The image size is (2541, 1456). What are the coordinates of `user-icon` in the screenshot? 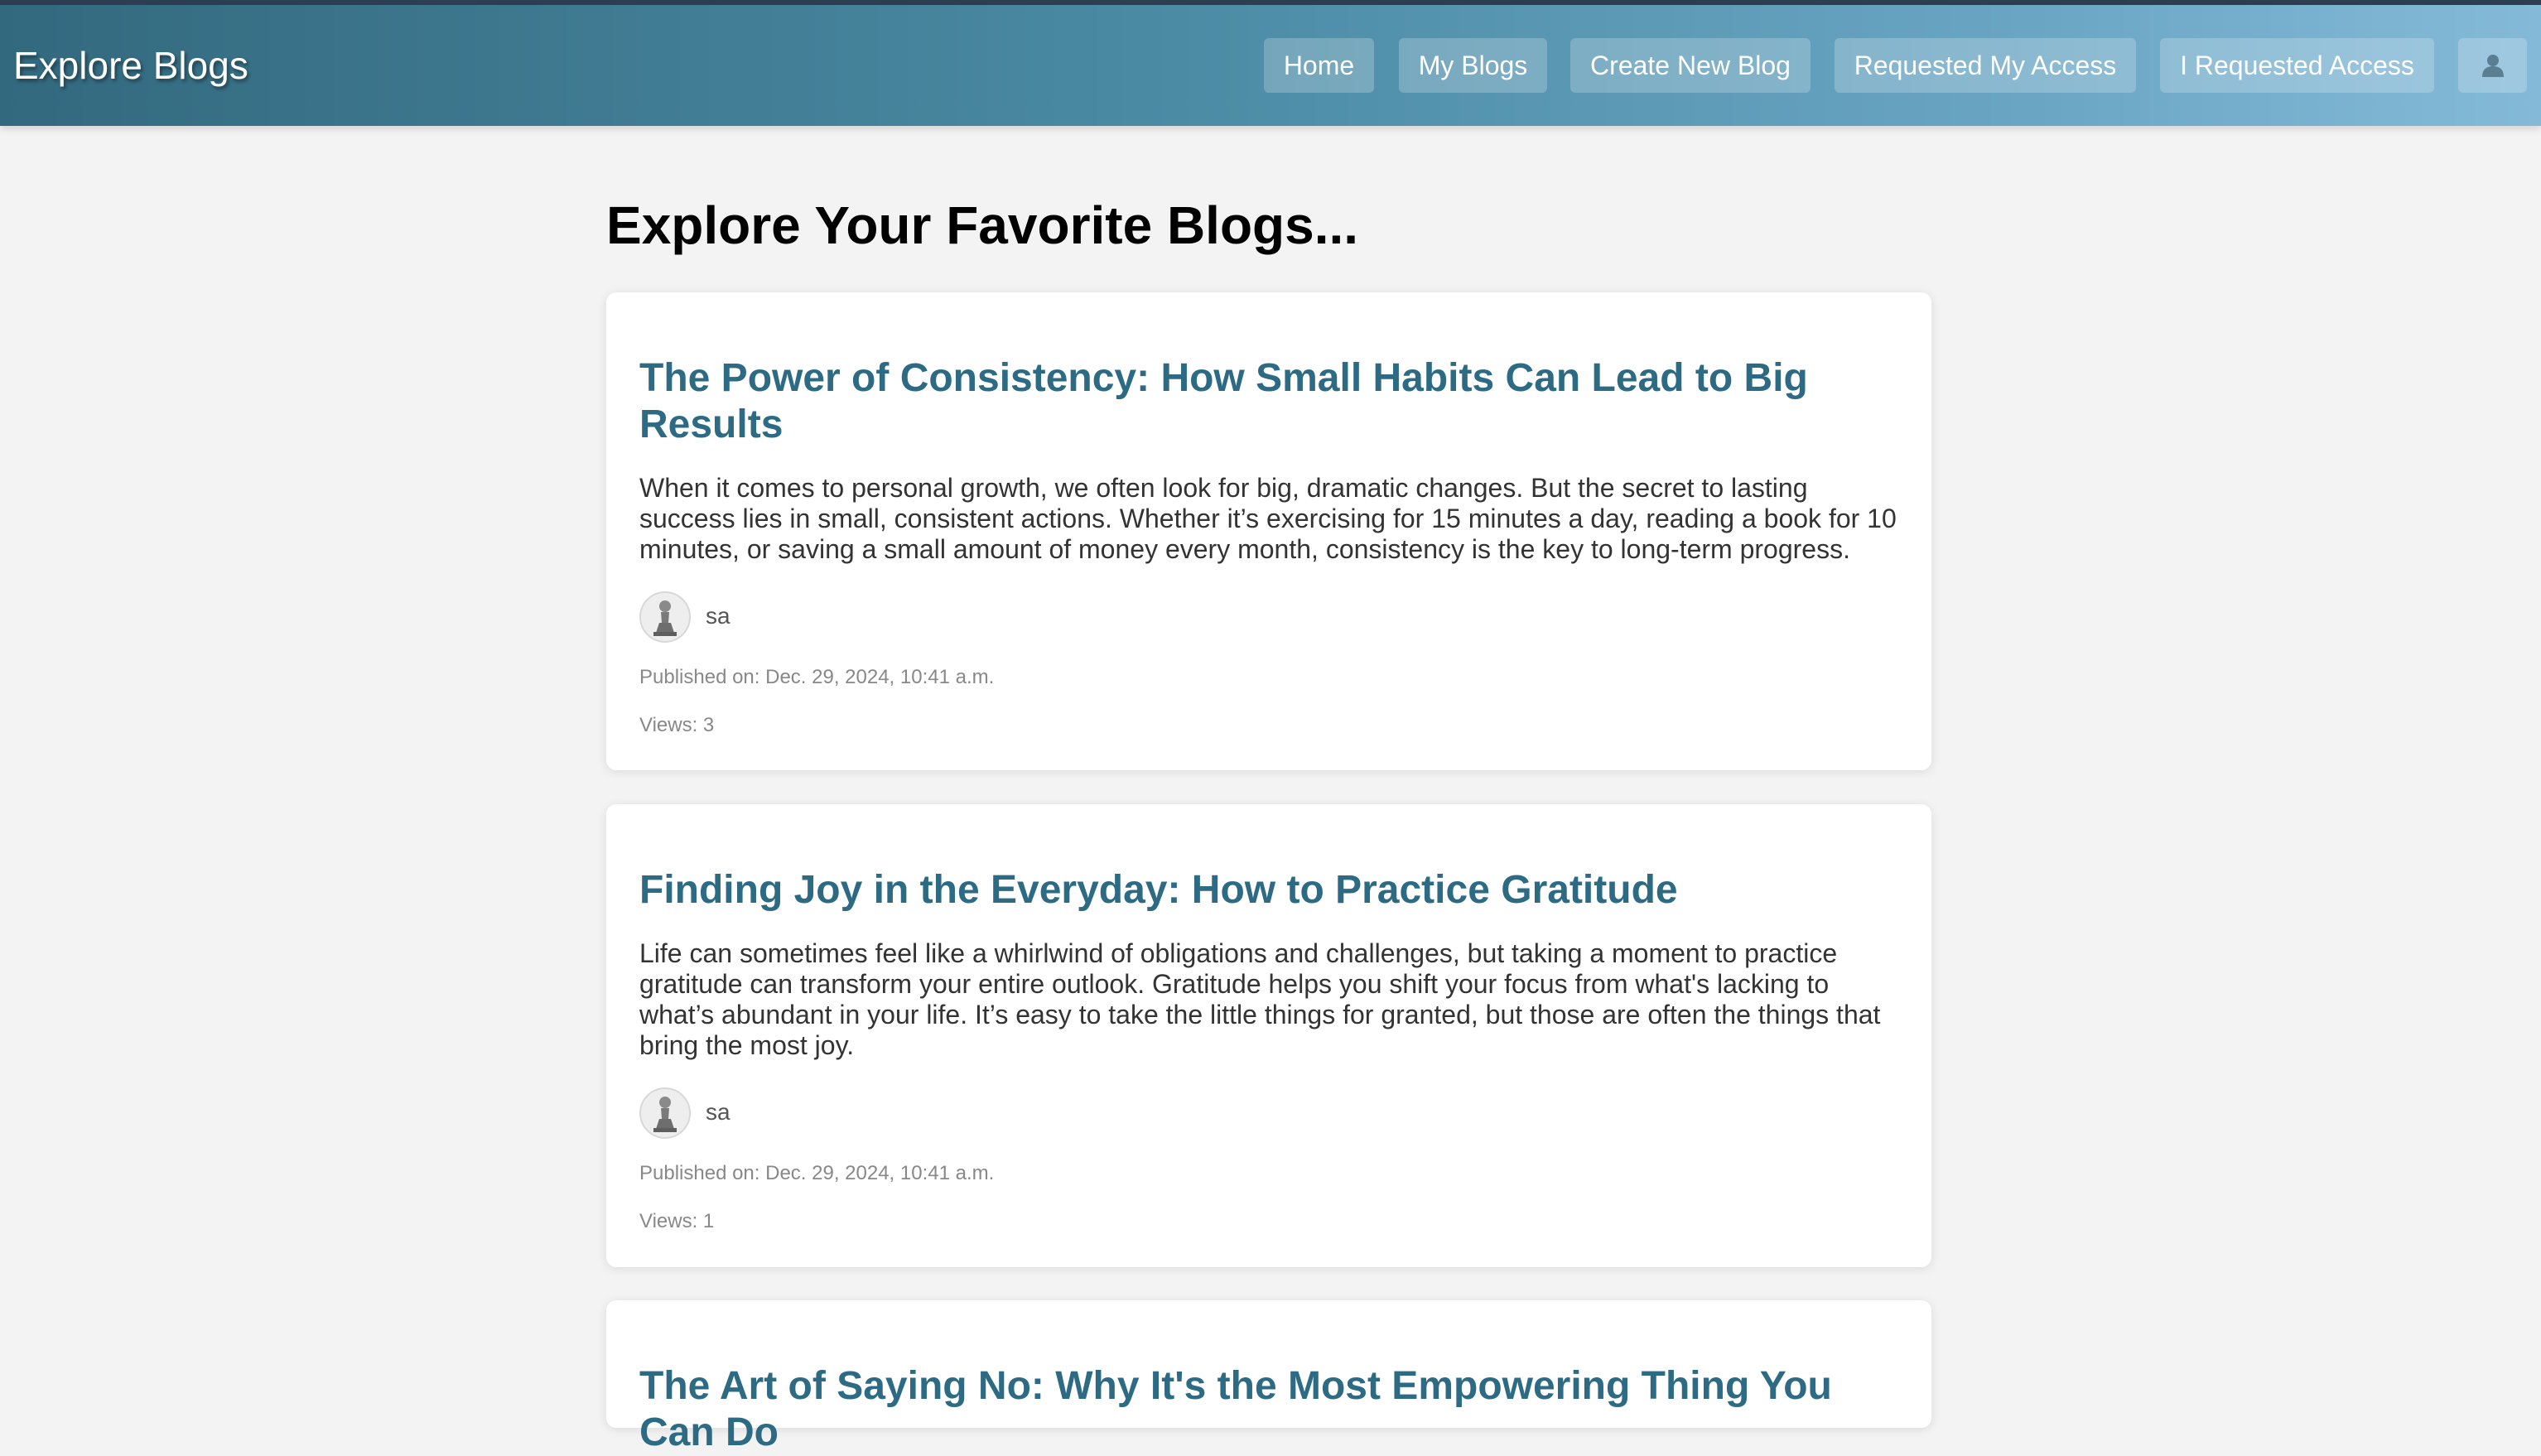 It's located at (2492, 66).